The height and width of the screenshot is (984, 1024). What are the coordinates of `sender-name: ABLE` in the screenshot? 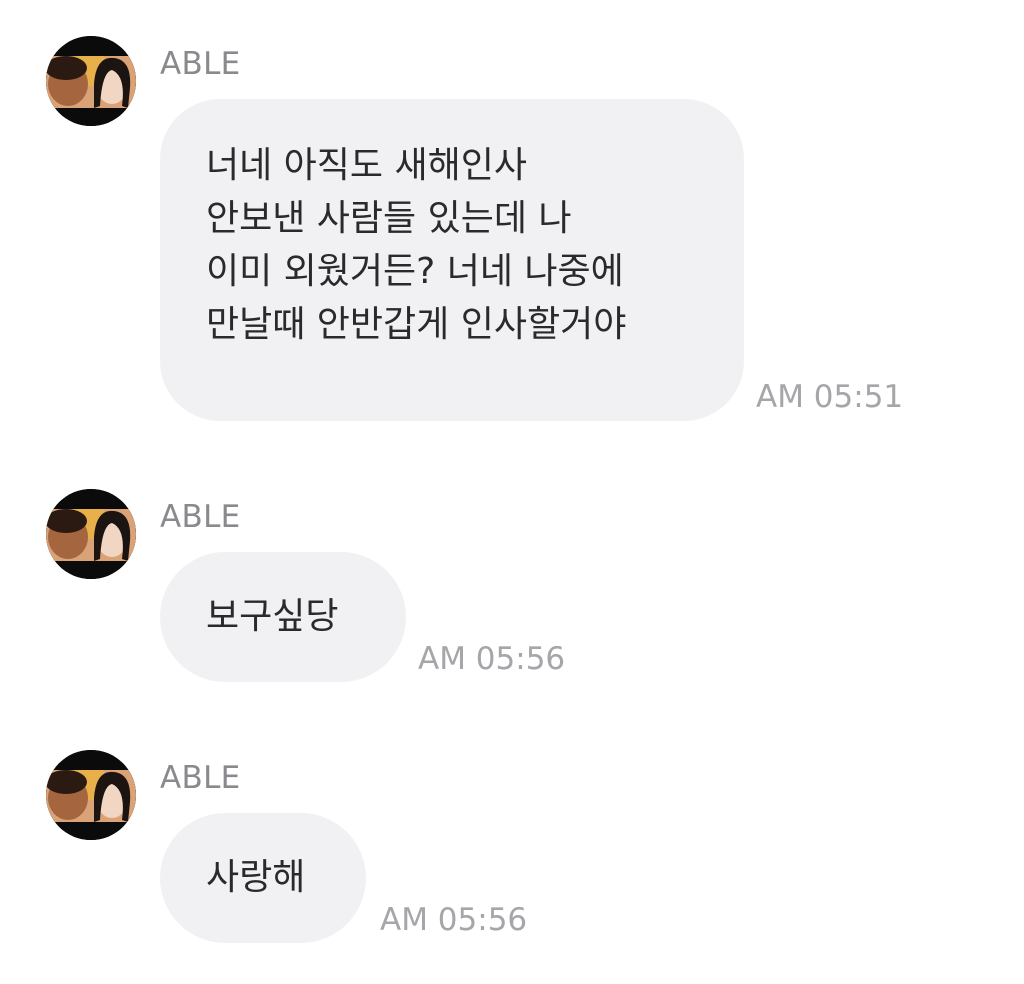 It's located at (200, 778).